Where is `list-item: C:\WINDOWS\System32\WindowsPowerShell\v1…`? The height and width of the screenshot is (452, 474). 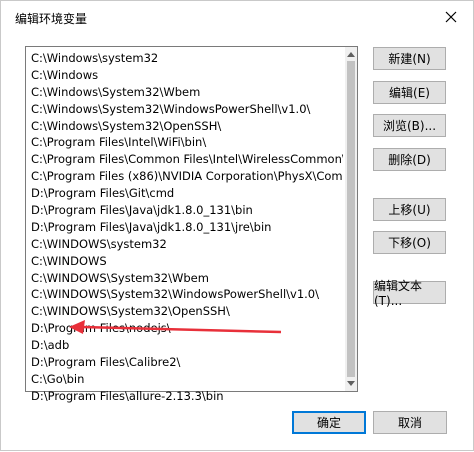
list-item: C:\WINDOWS\System32\WindowsPowerShell\v1… is located at coordinates (185, 294).